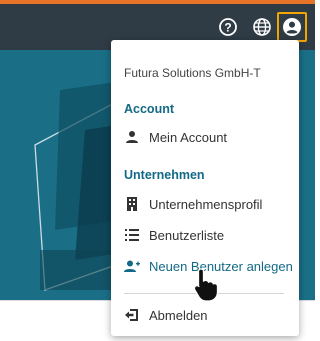 The width and height of the screenshot is (320, 341). I want to click on menu-item-label: Mein Account, so click(188, 137).